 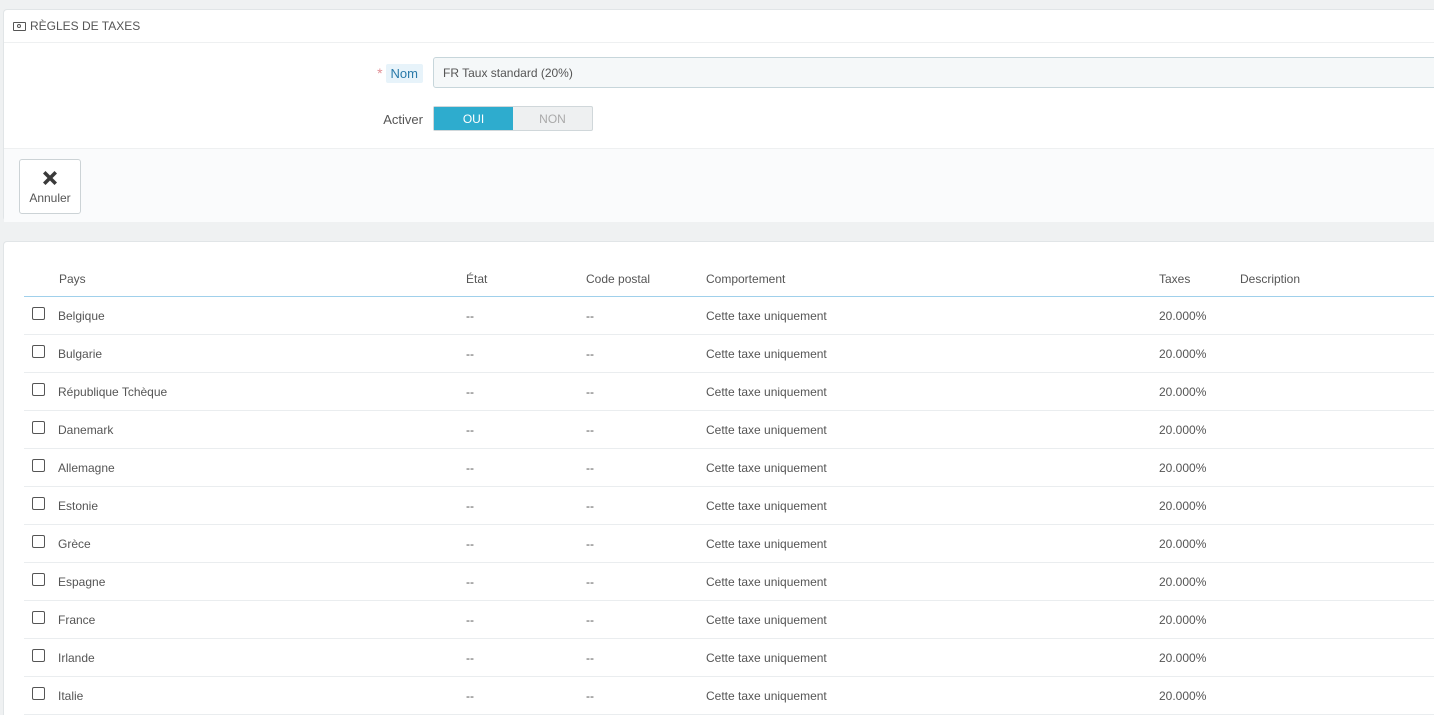 I want to click on name-label-group: * Nom, so click(x=400, y=73).